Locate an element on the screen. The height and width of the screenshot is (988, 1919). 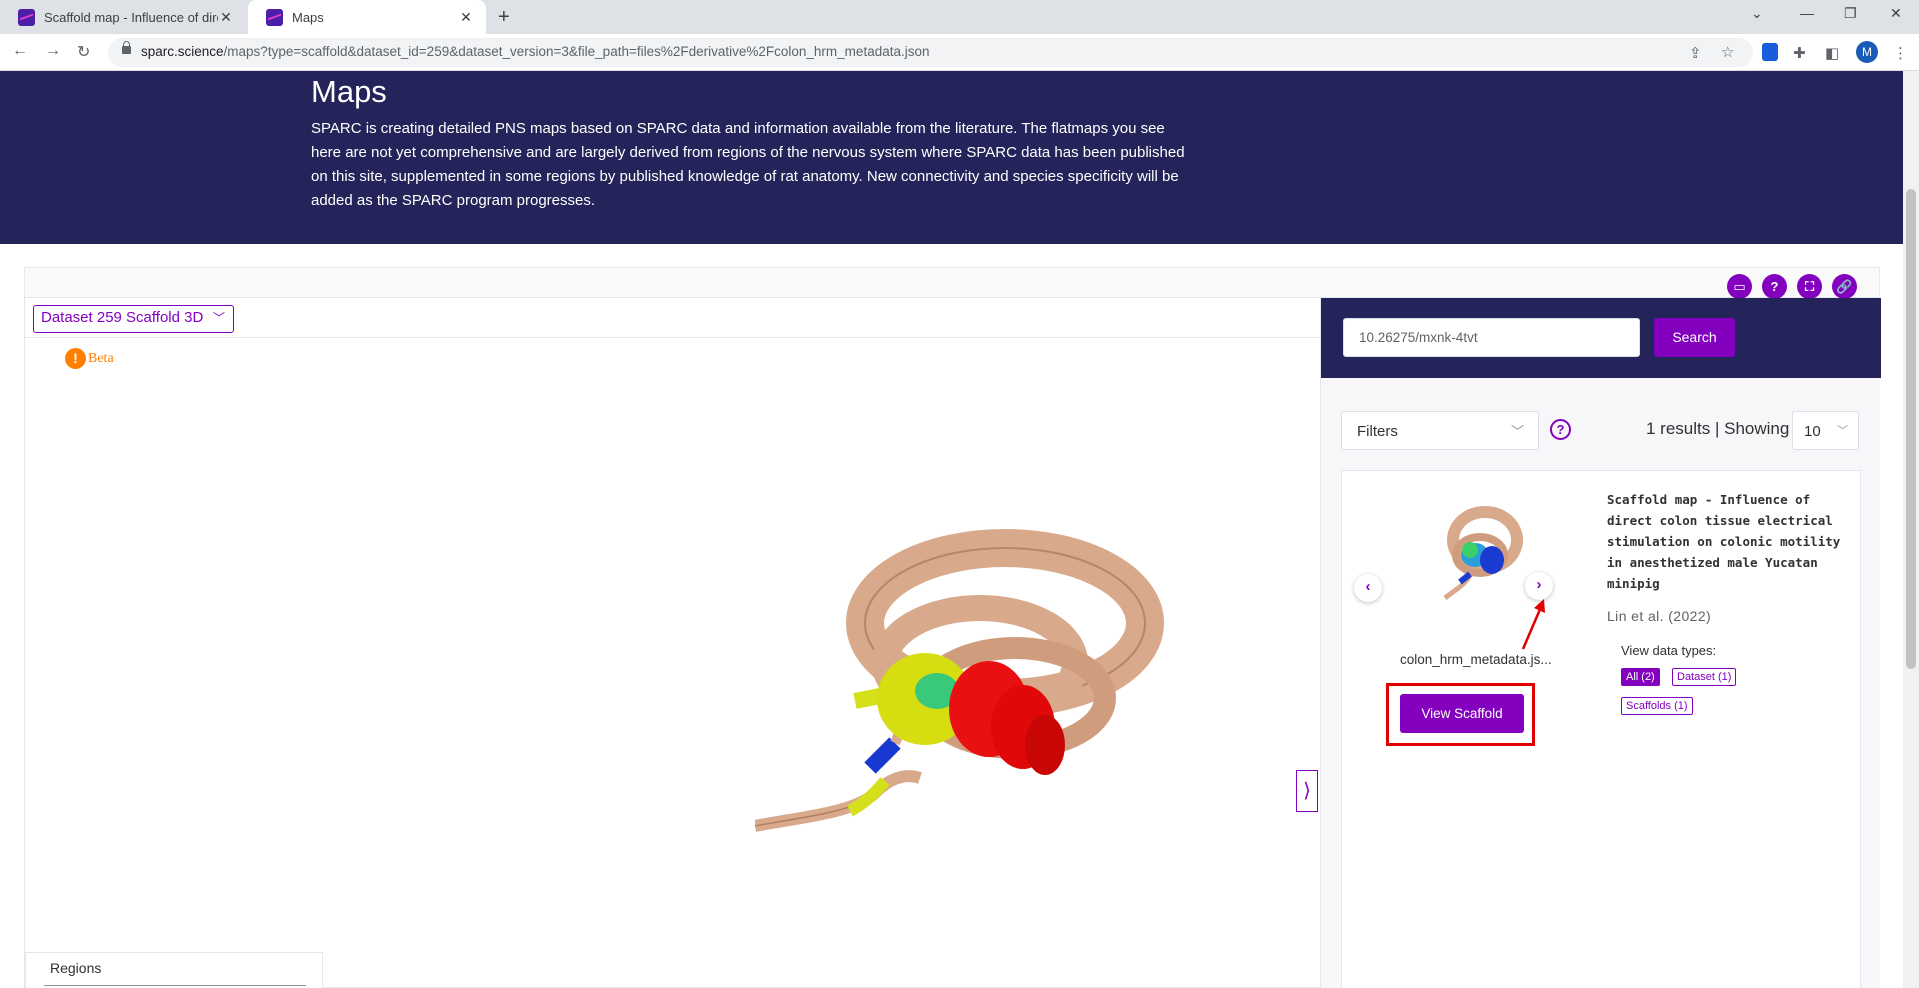
carousel-next-button: › is located at coordinates (1539, 586).